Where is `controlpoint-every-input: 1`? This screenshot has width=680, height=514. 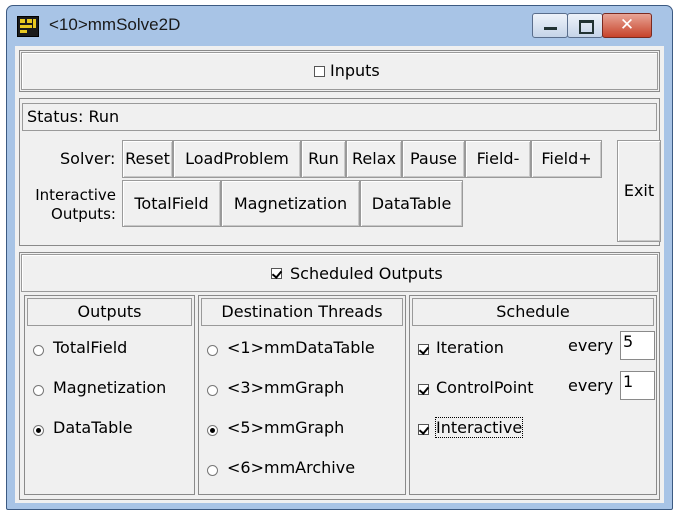
controlpoint-every-input: 1 is located at coordinates (637, 385).